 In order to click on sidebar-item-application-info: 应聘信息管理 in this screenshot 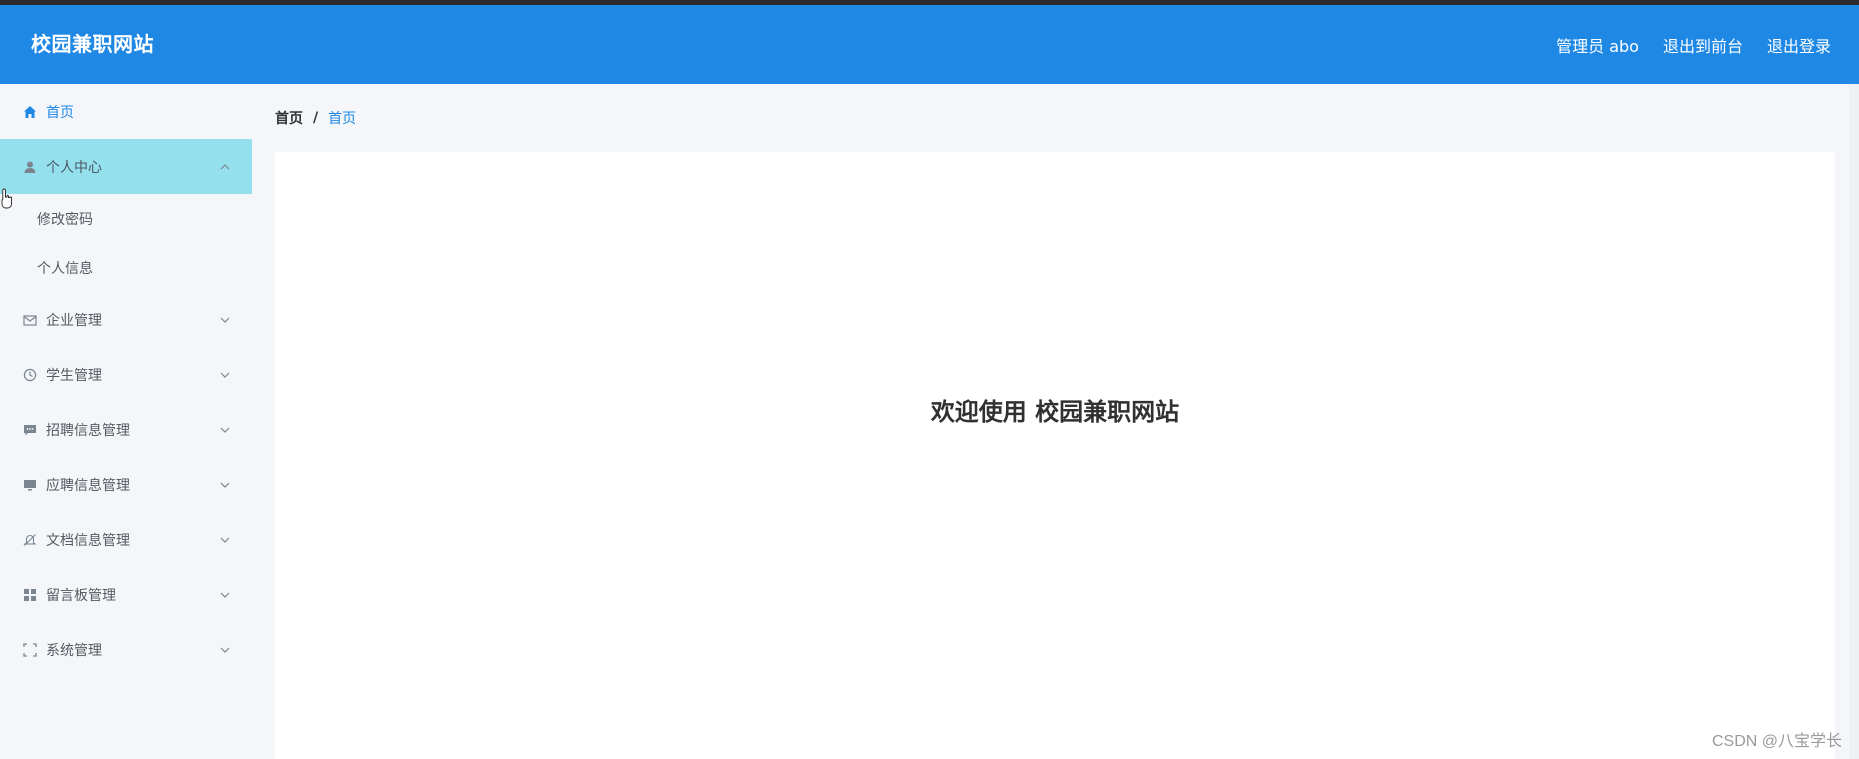, I will do `click(126, 484)`.